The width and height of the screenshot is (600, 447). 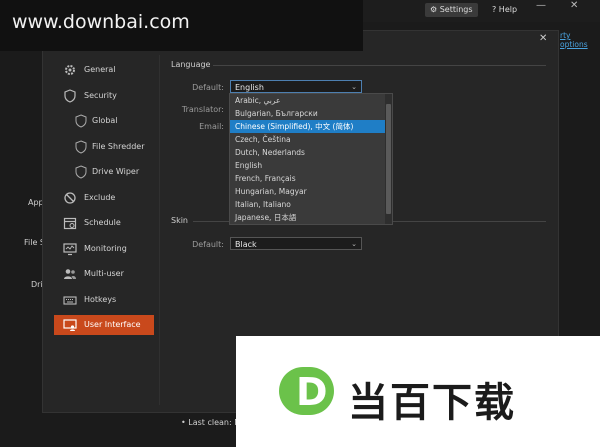 I want to click on users-icon, so click(x=70, y=274).